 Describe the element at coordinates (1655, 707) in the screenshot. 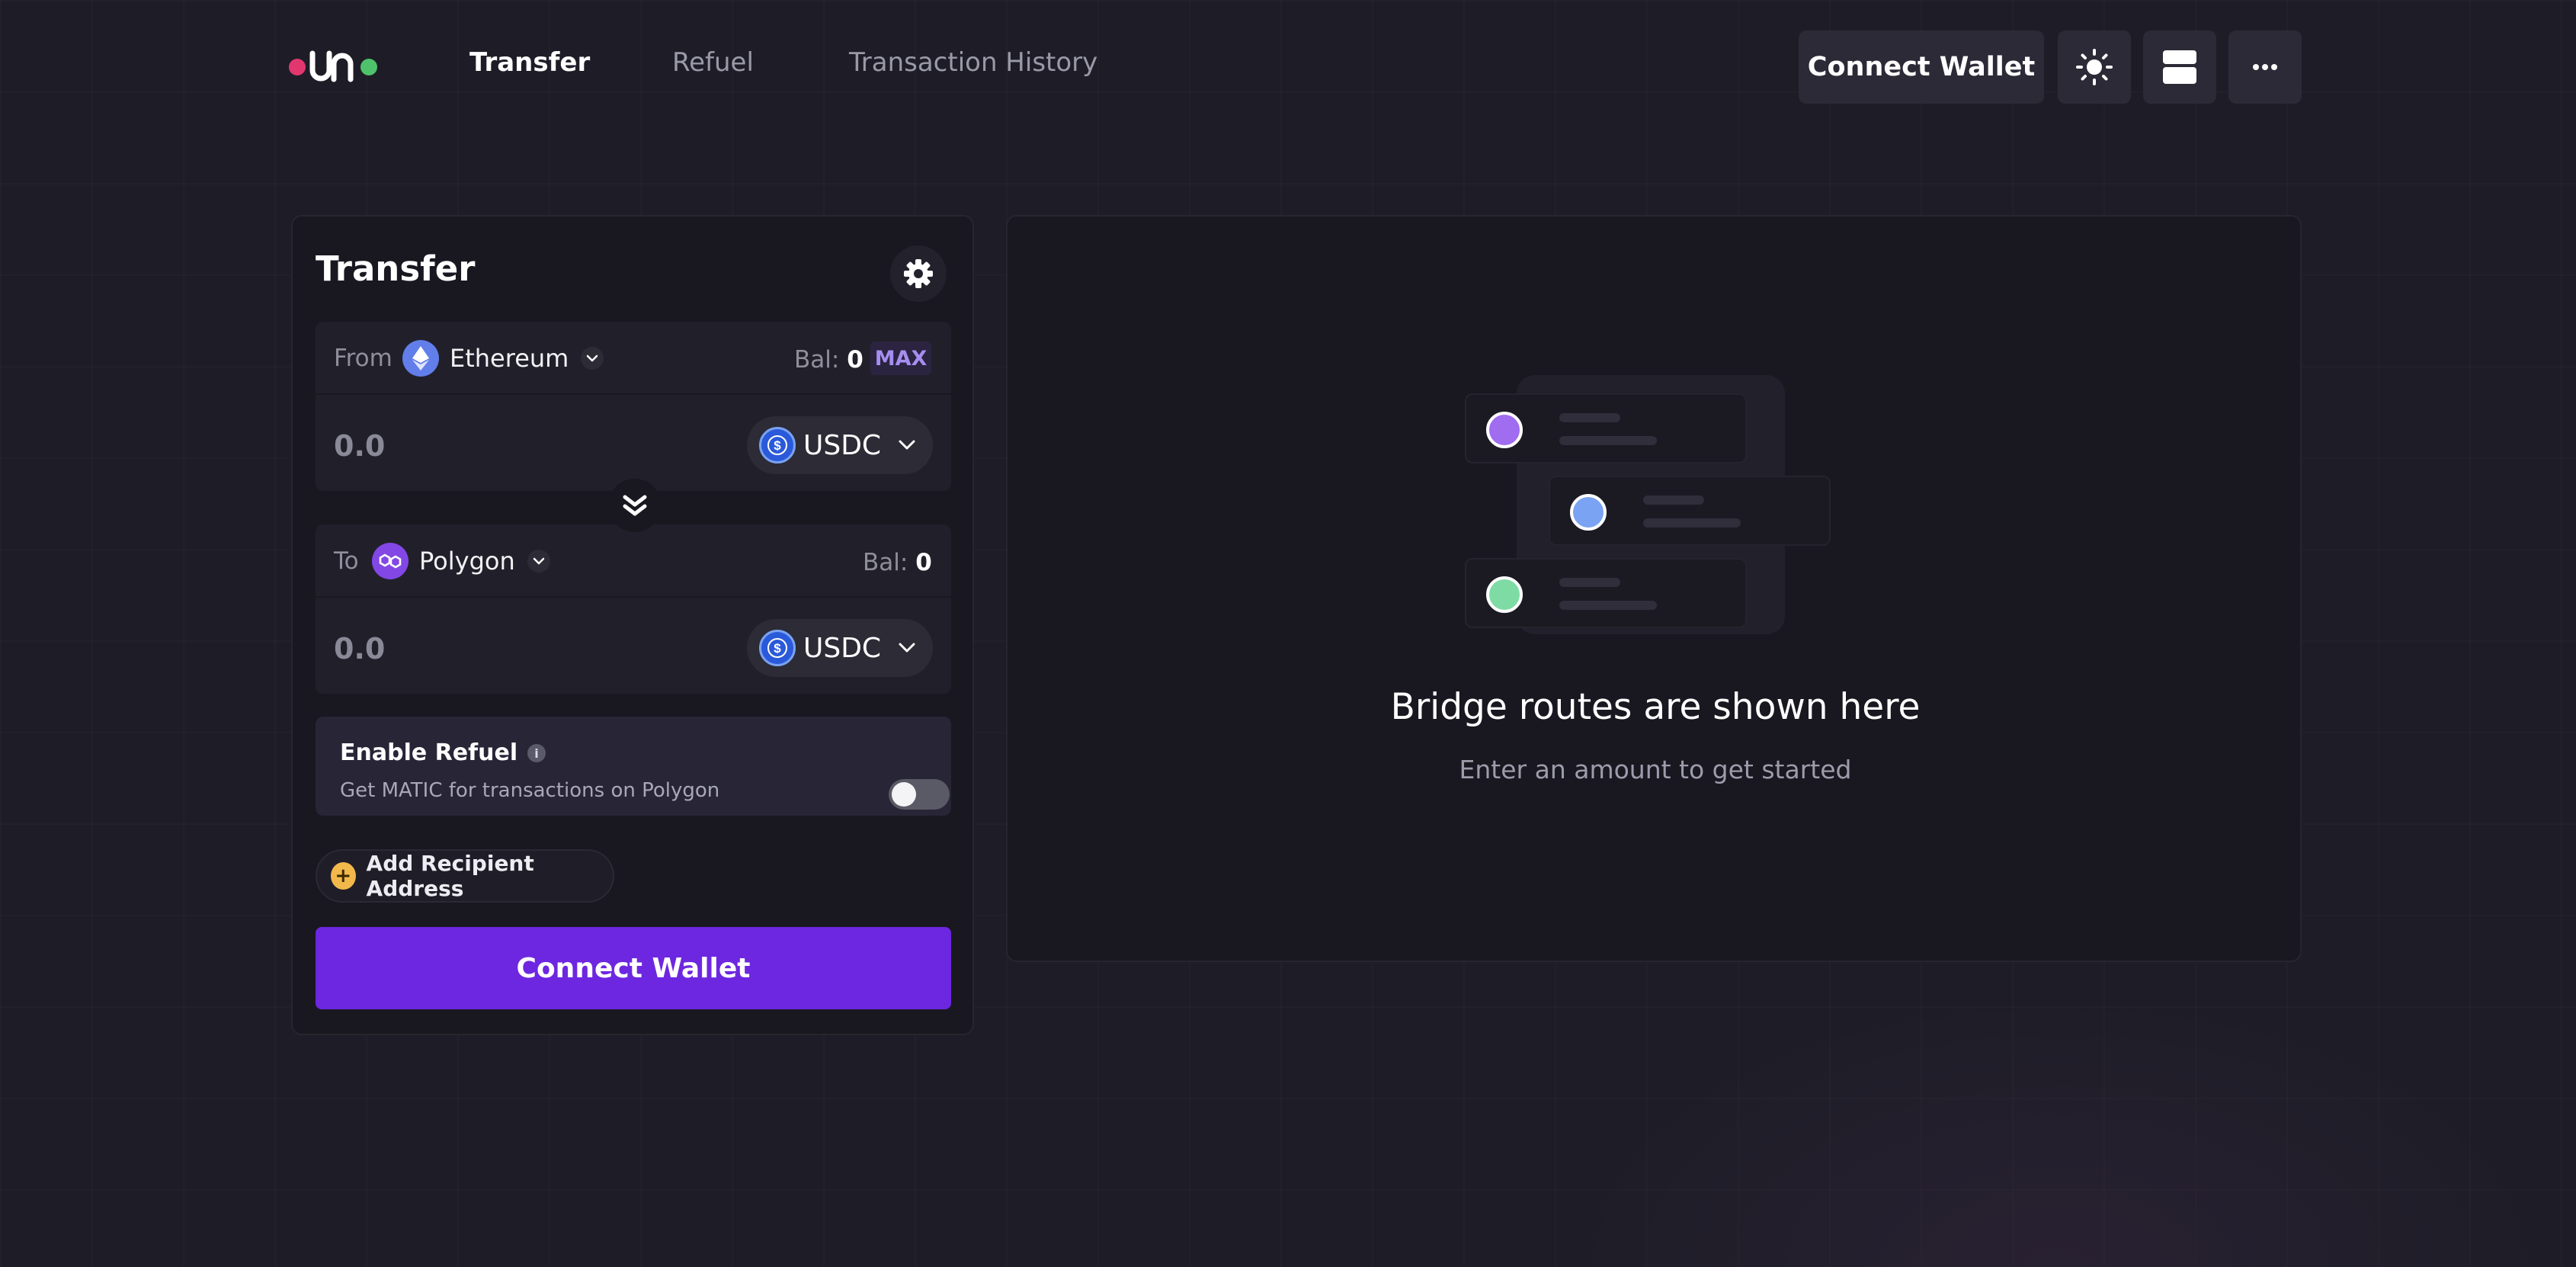

I see `routes-empty-title: Bridge routes are shown here` at that location.